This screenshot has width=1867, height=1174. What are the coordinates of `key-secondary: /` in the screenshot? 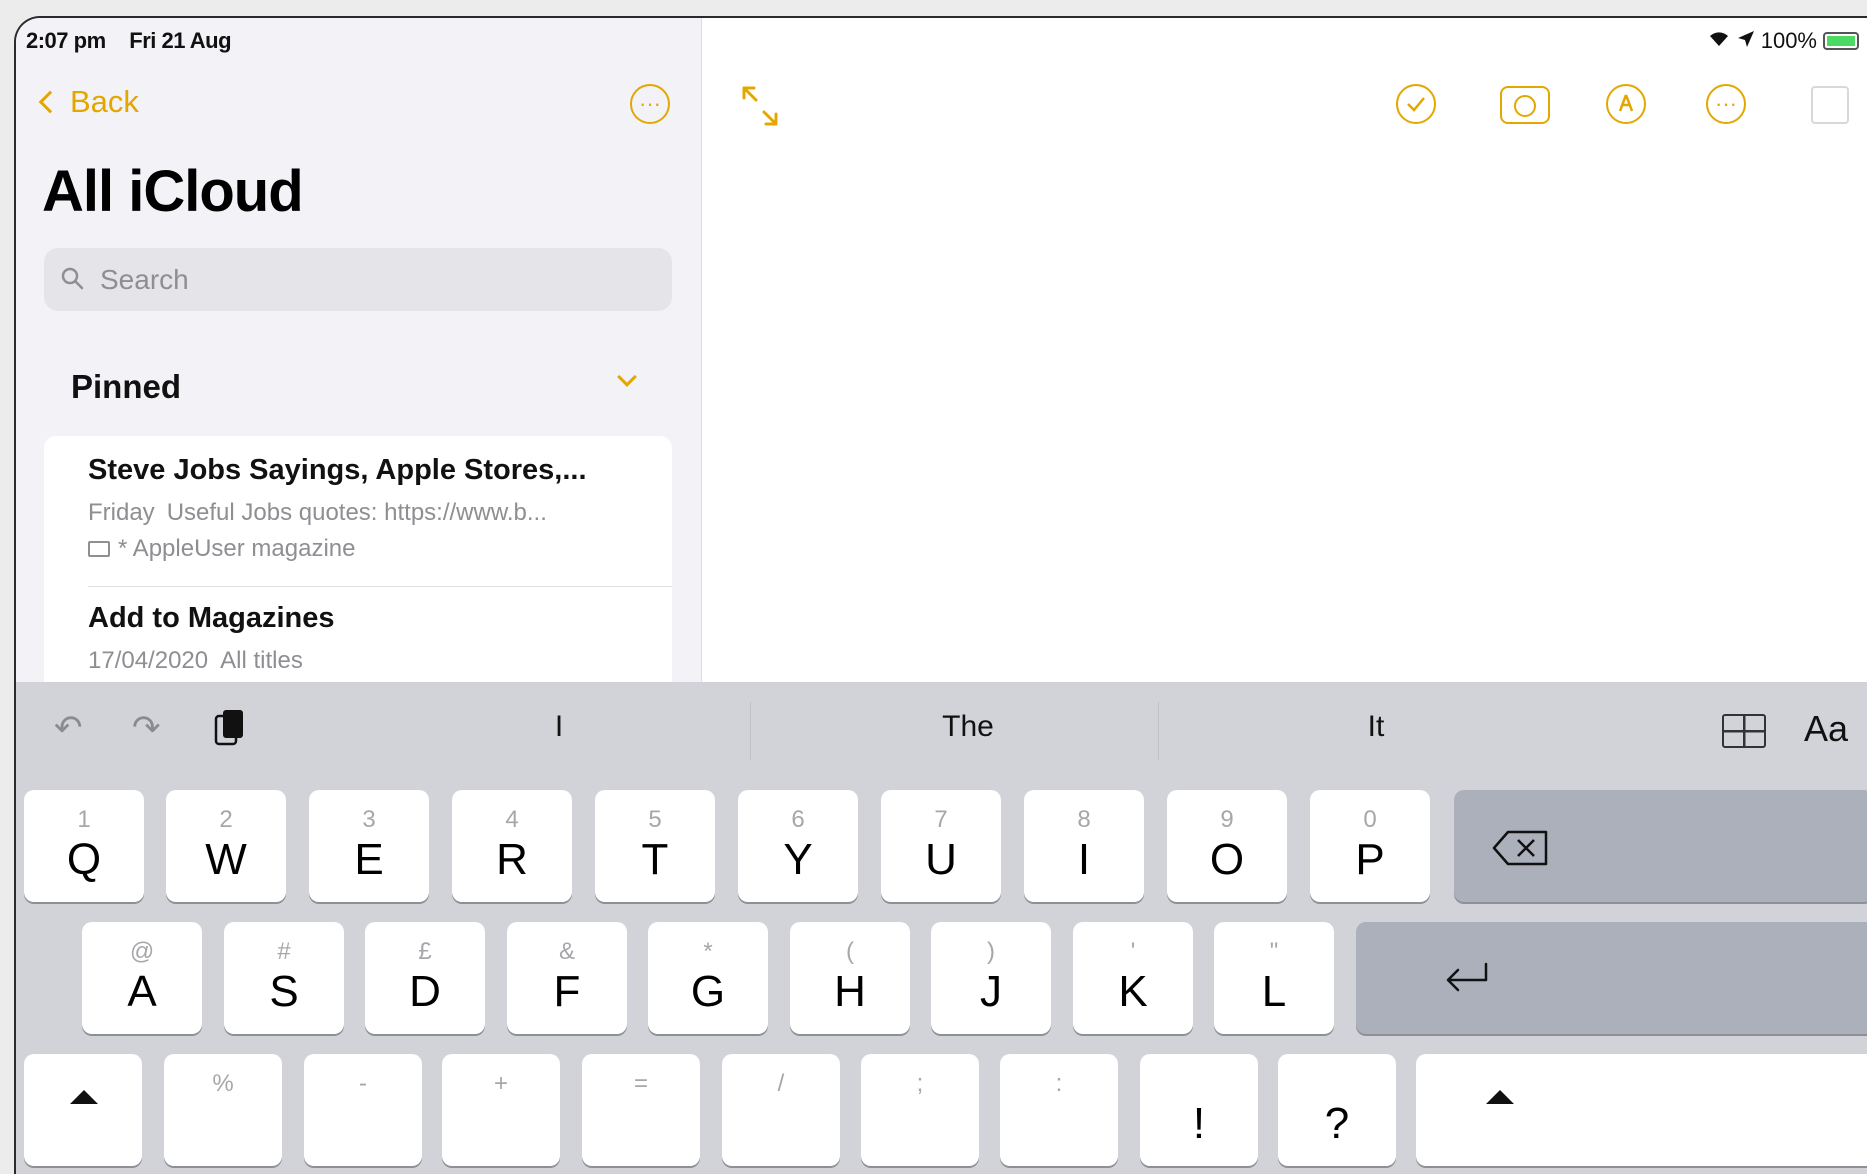 It's located at (781, 1083).